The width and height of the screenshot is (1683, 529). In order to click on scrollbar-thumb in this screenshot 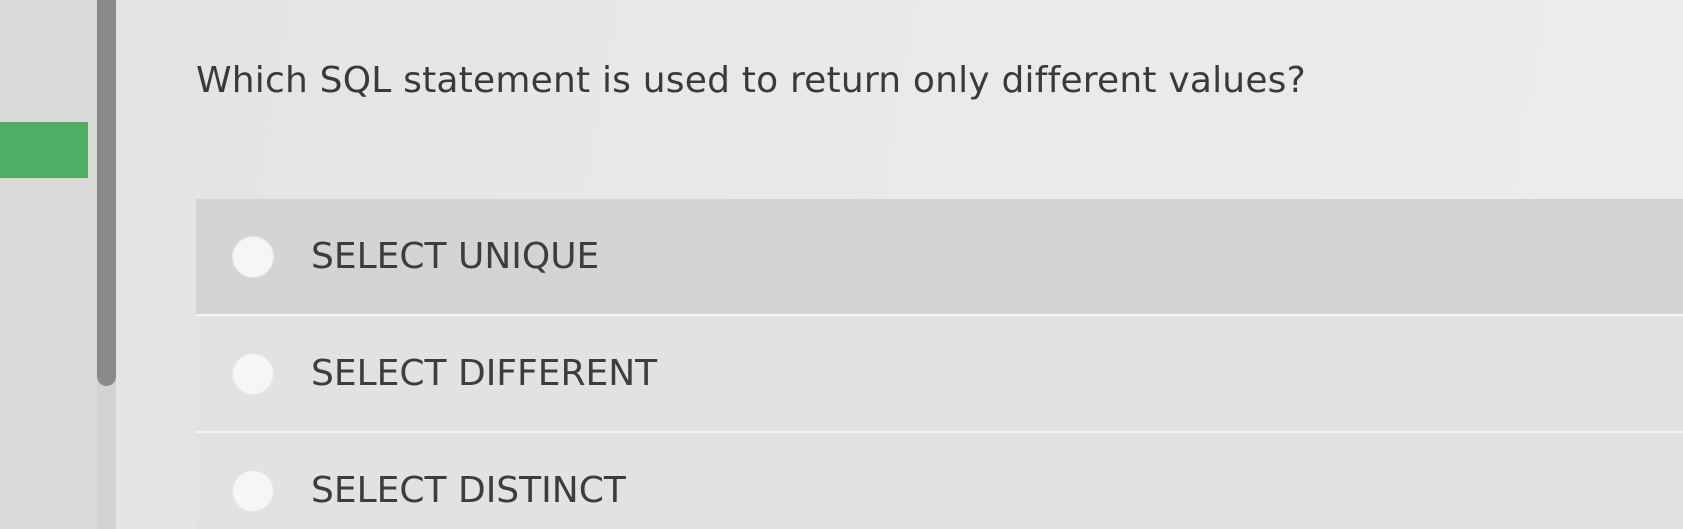, I will do `click(106, 193)`.